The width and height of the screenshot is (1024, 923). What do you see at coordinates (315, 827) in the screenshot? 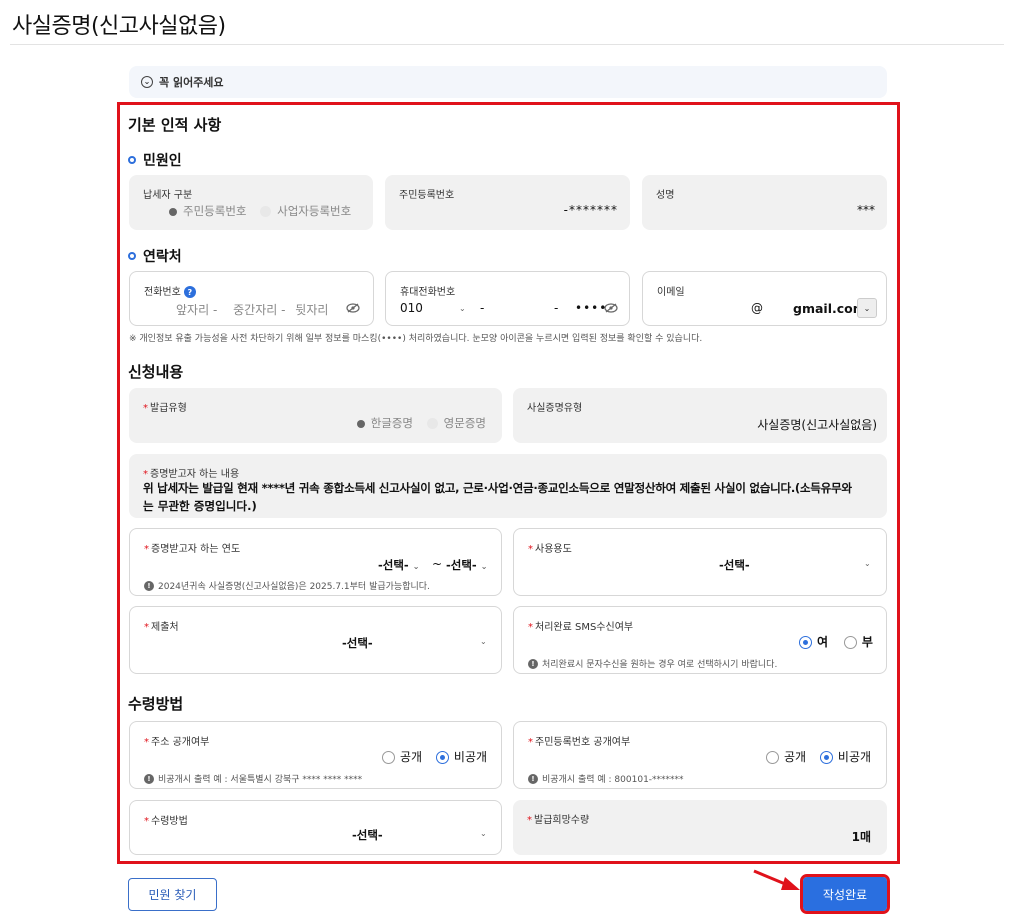
I see `receive-method-select: 수령방법 -선택- ⌄` at bounding box center [315, 827].